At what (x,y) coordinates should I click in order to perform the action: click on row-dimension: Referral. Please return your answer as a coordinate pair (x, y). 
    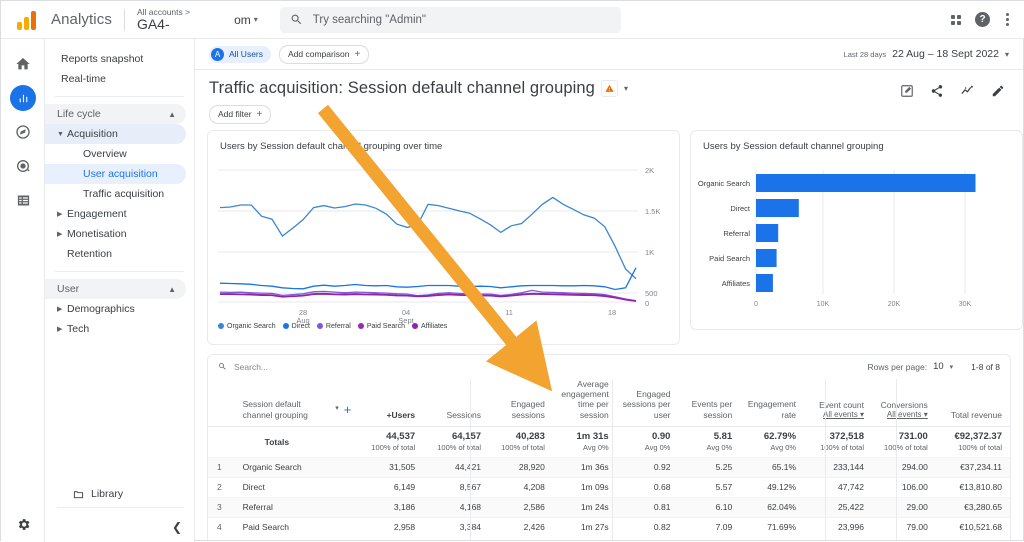
    Looking at the image, I should click on (295, 507).